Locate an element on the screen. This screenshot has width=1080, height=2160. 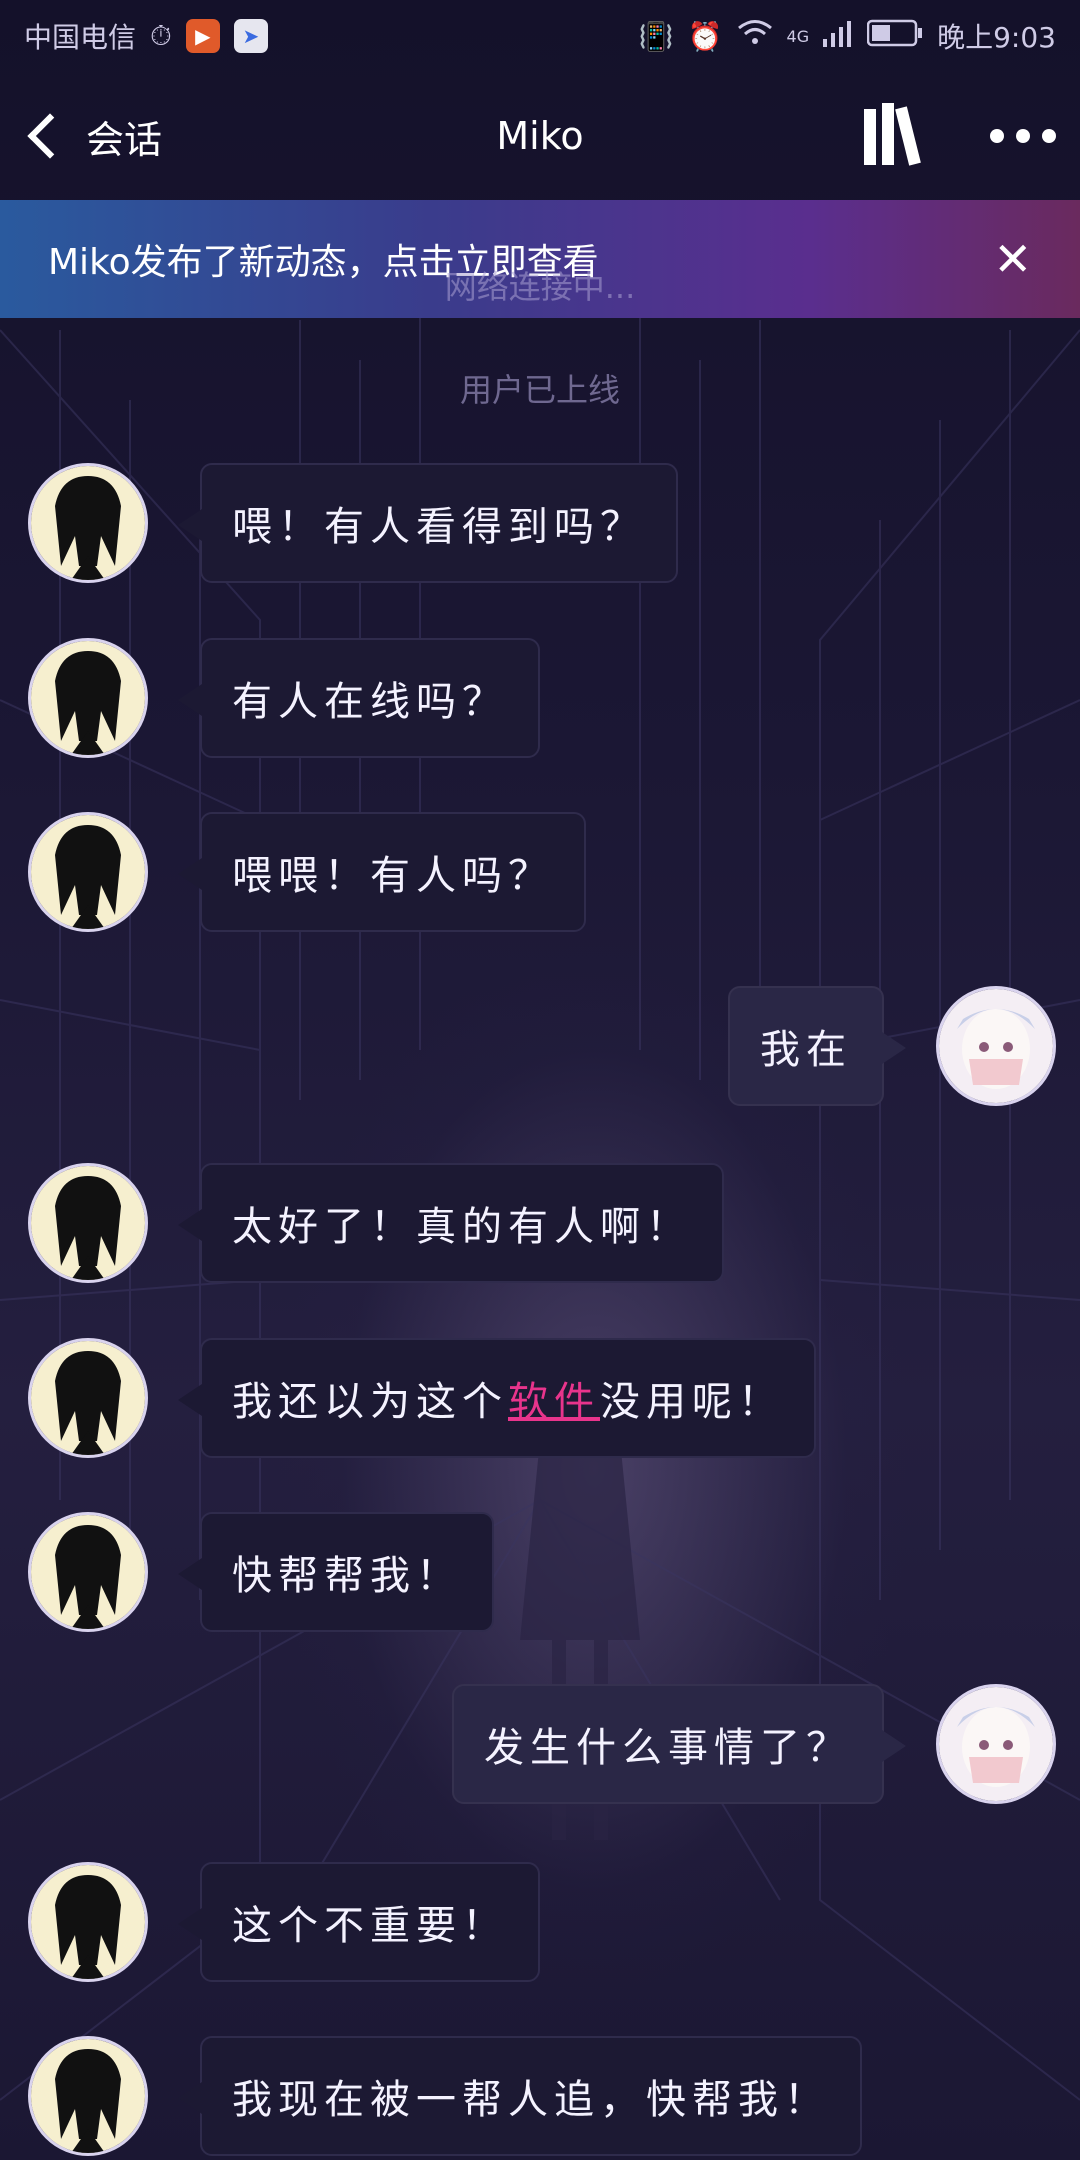
message-bubble: 快帮帮我！ is located at coordinates (336, 1572).